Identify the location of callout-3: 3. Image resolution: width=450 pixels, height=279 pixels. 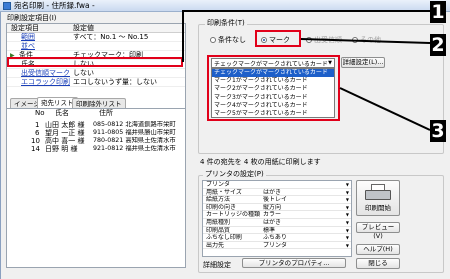
(438, 131).